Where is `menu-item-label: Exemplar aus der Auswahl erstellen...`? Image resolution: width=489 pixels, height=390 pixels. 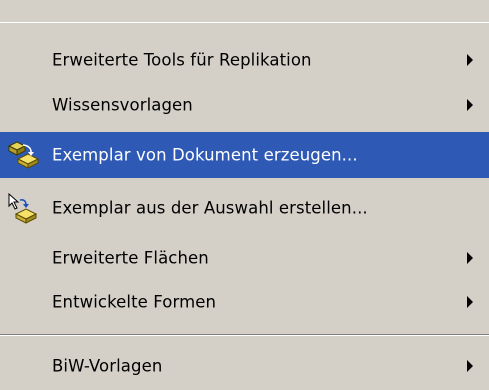 menu-item-label: Exemplar aus der Auswahl erstellen... is located at coordinates (210, 208).